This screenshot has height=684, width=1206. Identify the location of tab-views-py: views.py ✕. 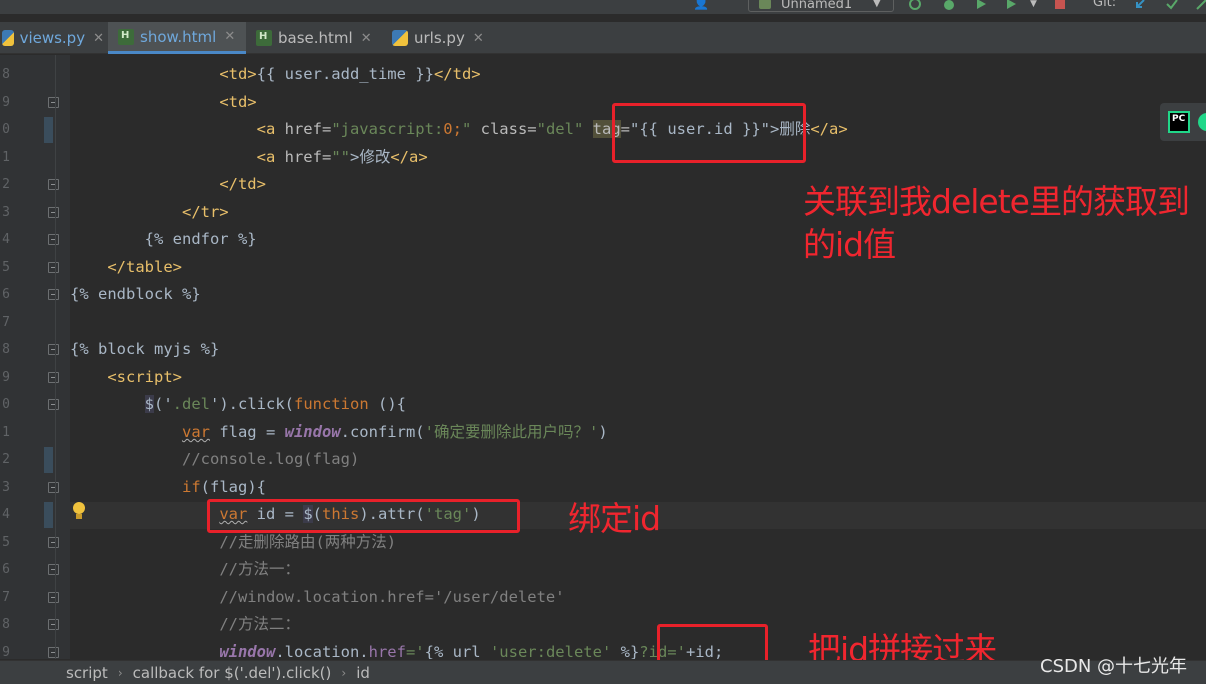
(52, 38).